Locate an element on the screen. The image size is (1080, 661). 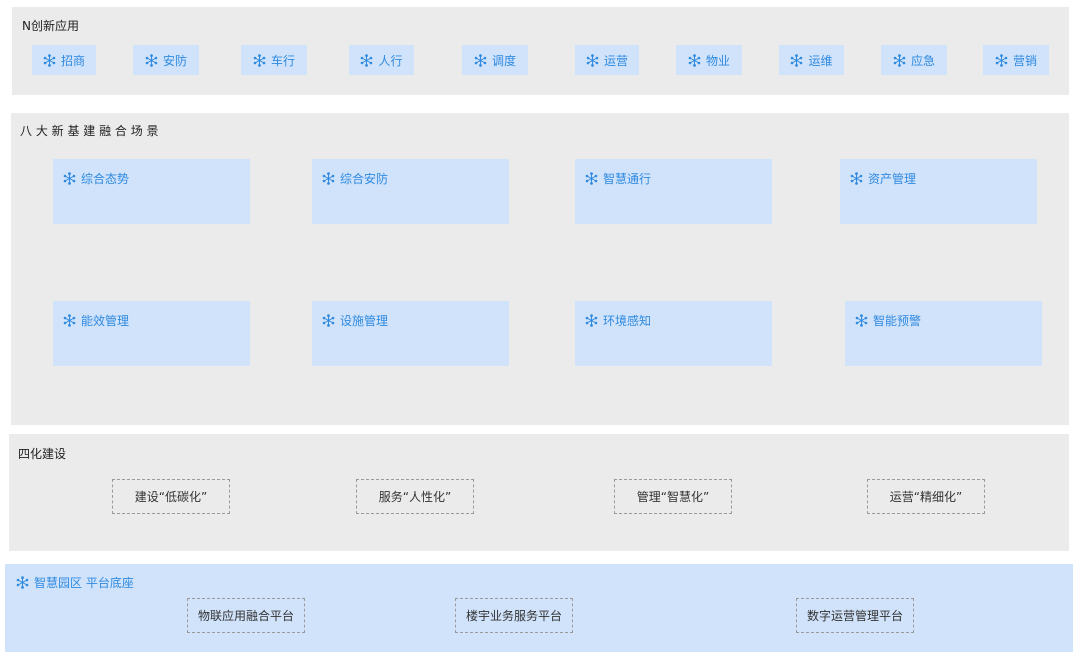
n-apps-title: N创新应用 is located at coordinates (50, 26).